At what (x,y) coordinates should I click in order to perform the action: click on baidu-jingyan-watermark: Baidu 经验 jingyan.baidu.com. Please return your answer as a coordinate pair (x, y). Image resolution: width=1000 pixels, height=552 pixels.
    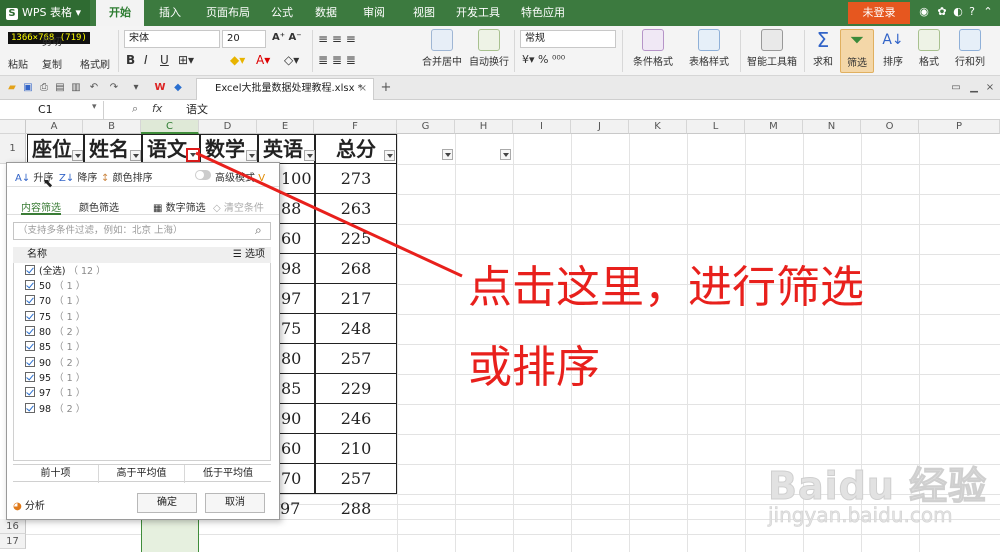
    Looking at the image, I should click on (881, 500).